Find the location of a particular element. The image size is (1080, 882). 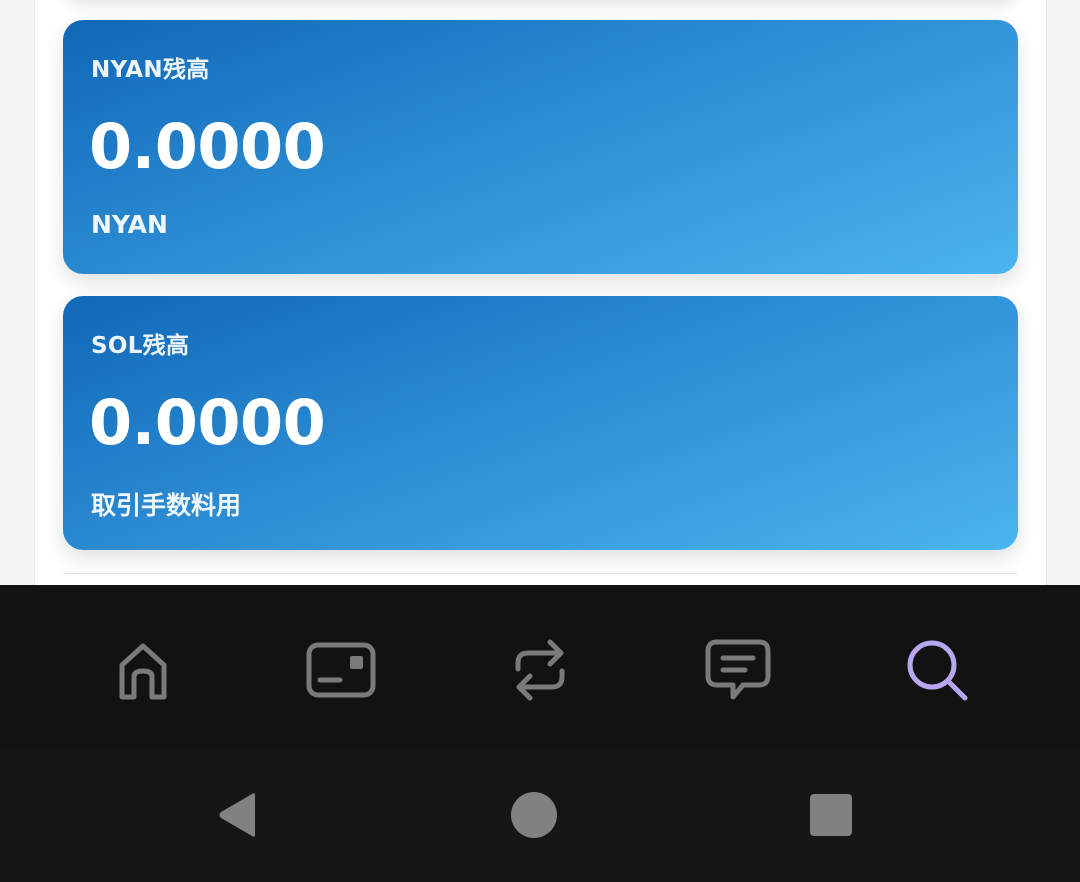

nav-home is located at coordinates (143, 670).